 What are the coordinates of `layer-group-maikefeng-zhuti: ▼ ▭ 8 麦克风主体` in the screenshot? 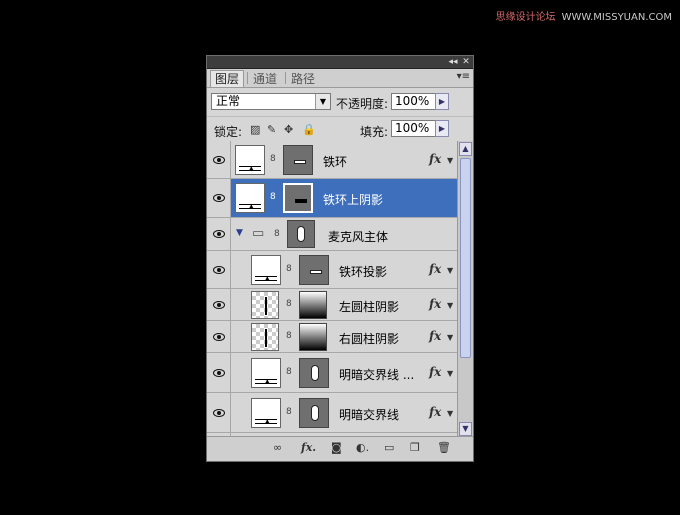 It's located at (332, 234).